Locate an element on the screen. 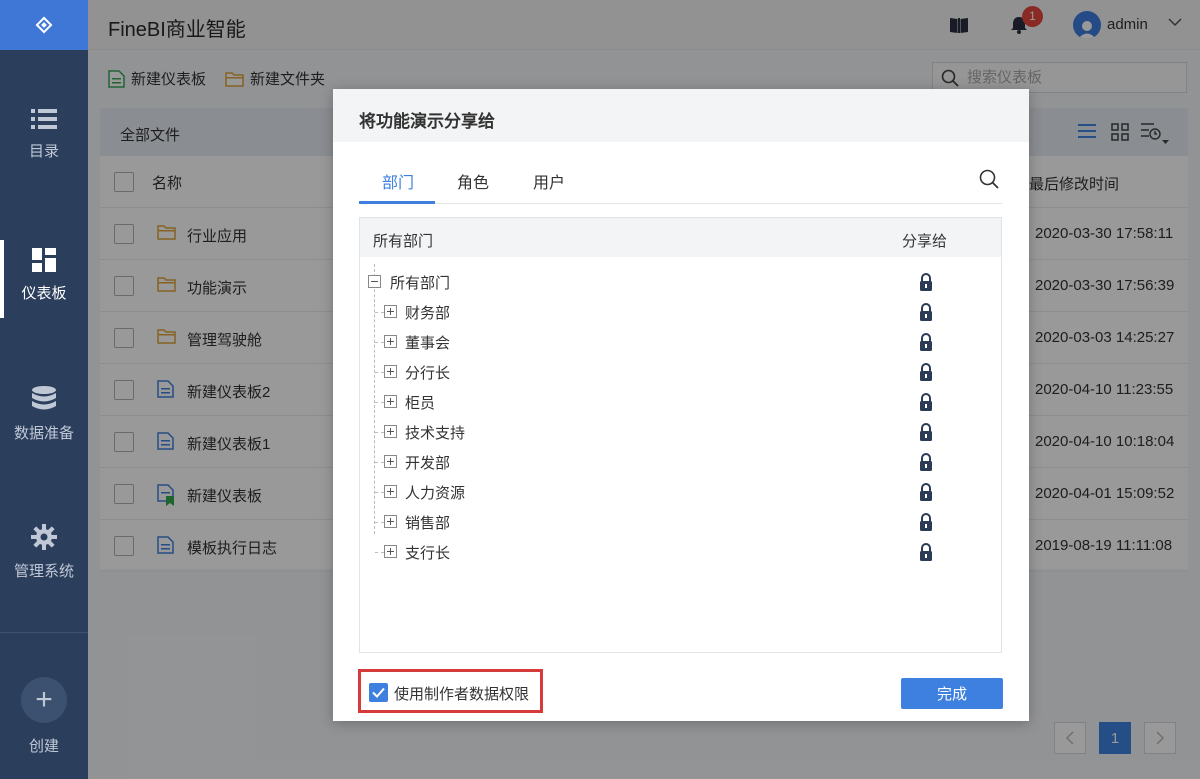 The image size is (1200, 779). tree-node: 技术支持 is located at coordinates (680, 434).